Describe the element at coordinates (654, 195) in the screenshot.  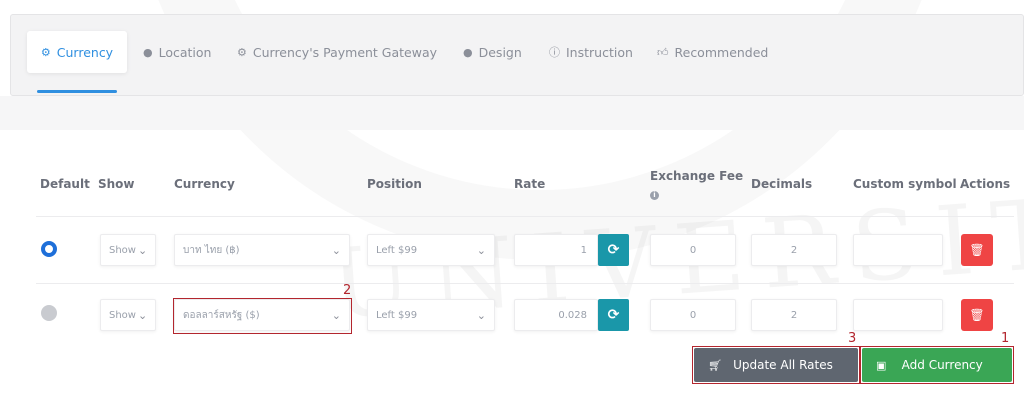
I see `info-icon: i` at that location.